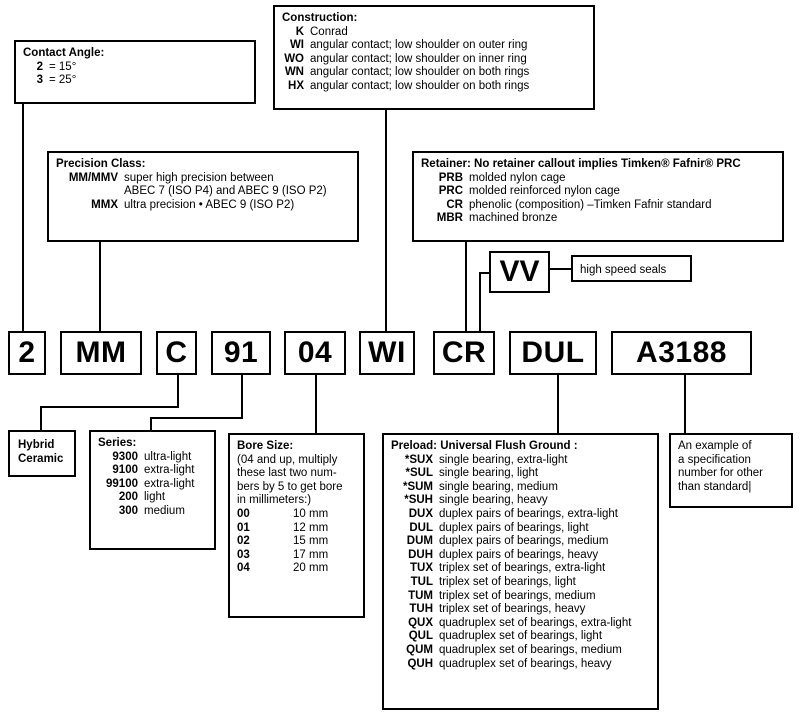 The height and width of the screenshot is (722, 812). Describe the element at coordinates (420, 622) in the screenshot. I see `preload-code: QUX` at that location.